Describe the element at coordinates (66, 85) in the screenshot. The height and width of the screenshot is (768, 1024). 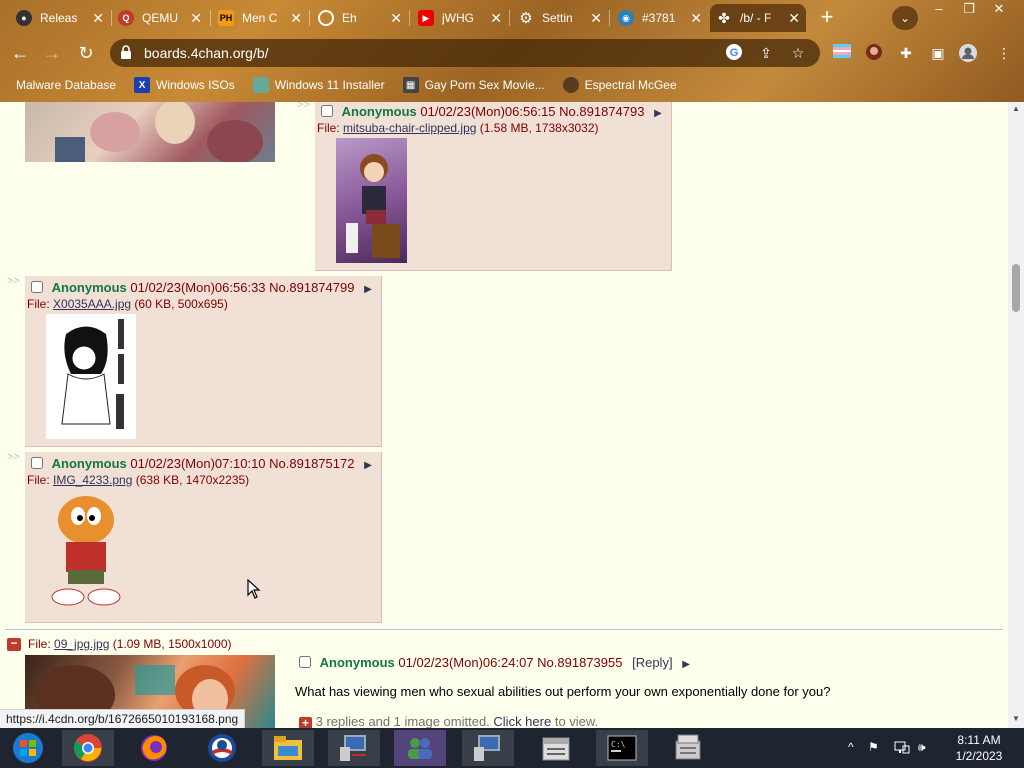
I see `bookmark-malware-database: Malware Database` at that location.